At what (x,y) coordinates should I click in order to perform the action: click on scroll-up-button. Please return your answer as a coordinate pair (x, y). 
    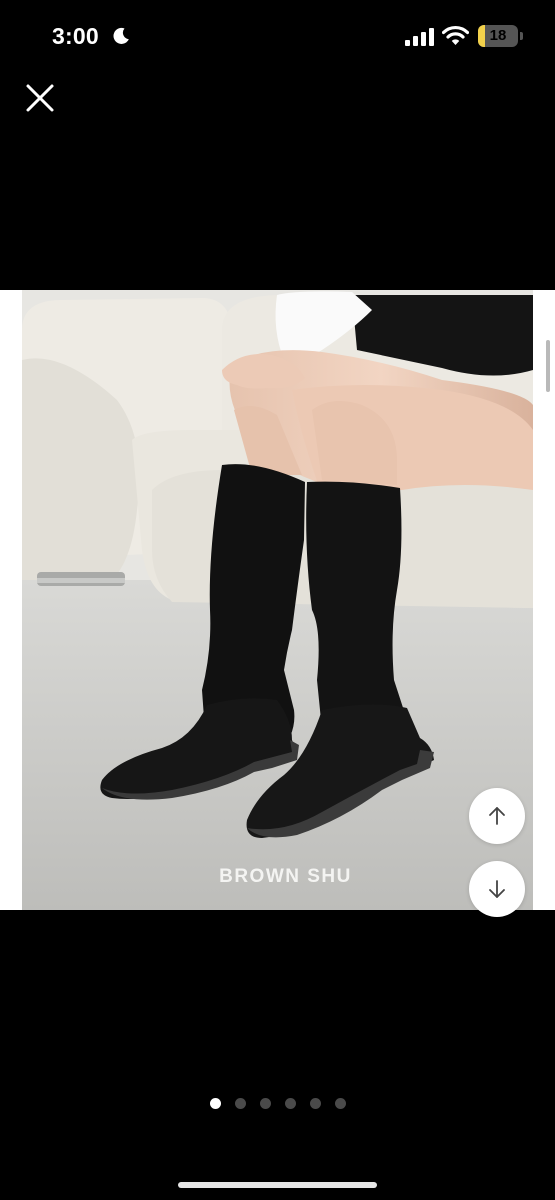
    Looking at the image, I should click on (497, 816).